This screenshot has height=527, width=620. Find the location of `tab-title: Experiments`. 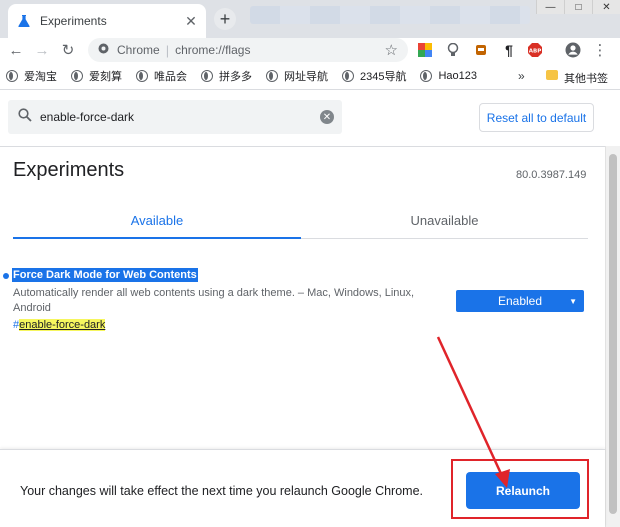

tab-title: Experiments is located at coordinates (73, 21).